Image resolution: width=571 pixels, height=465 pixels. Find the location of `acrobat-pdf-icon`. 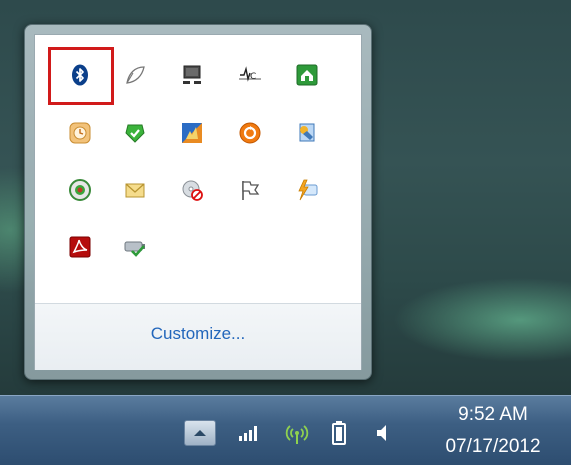

acrobat-pdf-icon is located at coordinates (80, 247).